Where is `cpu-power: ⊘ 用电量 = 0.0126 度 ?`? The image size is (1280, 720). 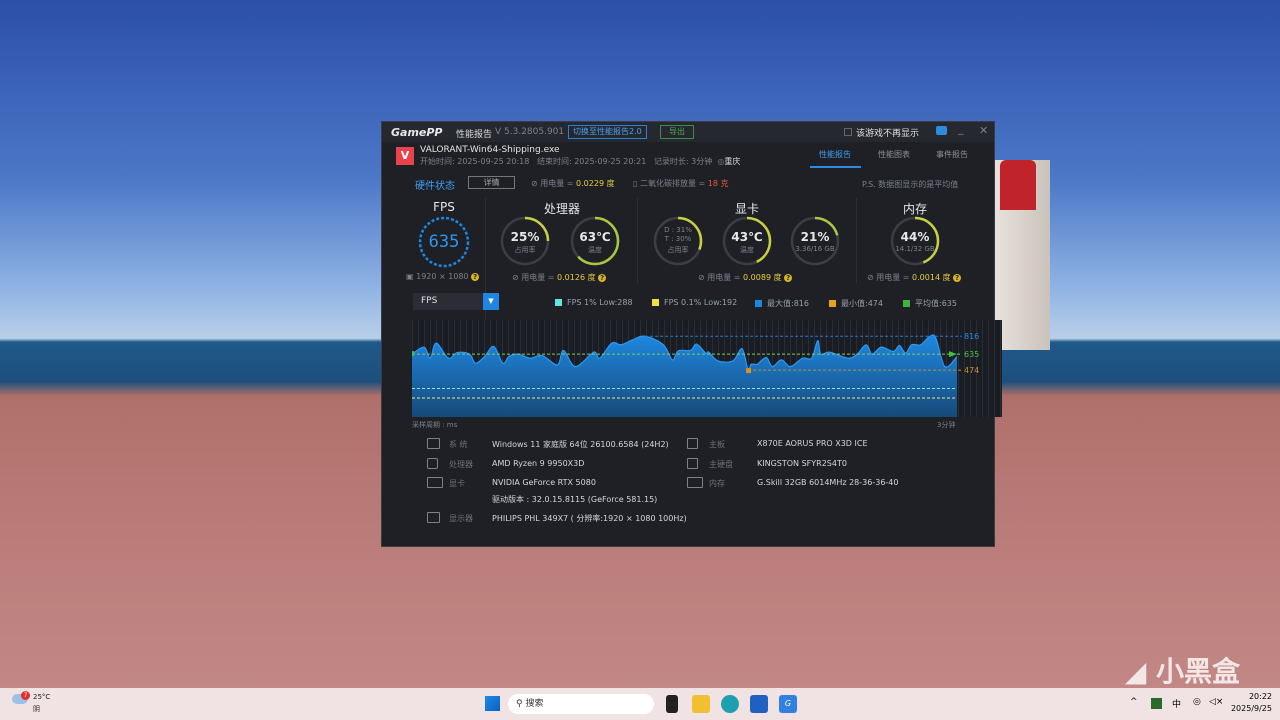
cpu-power: ⊘ 用电量 = 0.0126 度 ? is located at coordinates (559, 277).